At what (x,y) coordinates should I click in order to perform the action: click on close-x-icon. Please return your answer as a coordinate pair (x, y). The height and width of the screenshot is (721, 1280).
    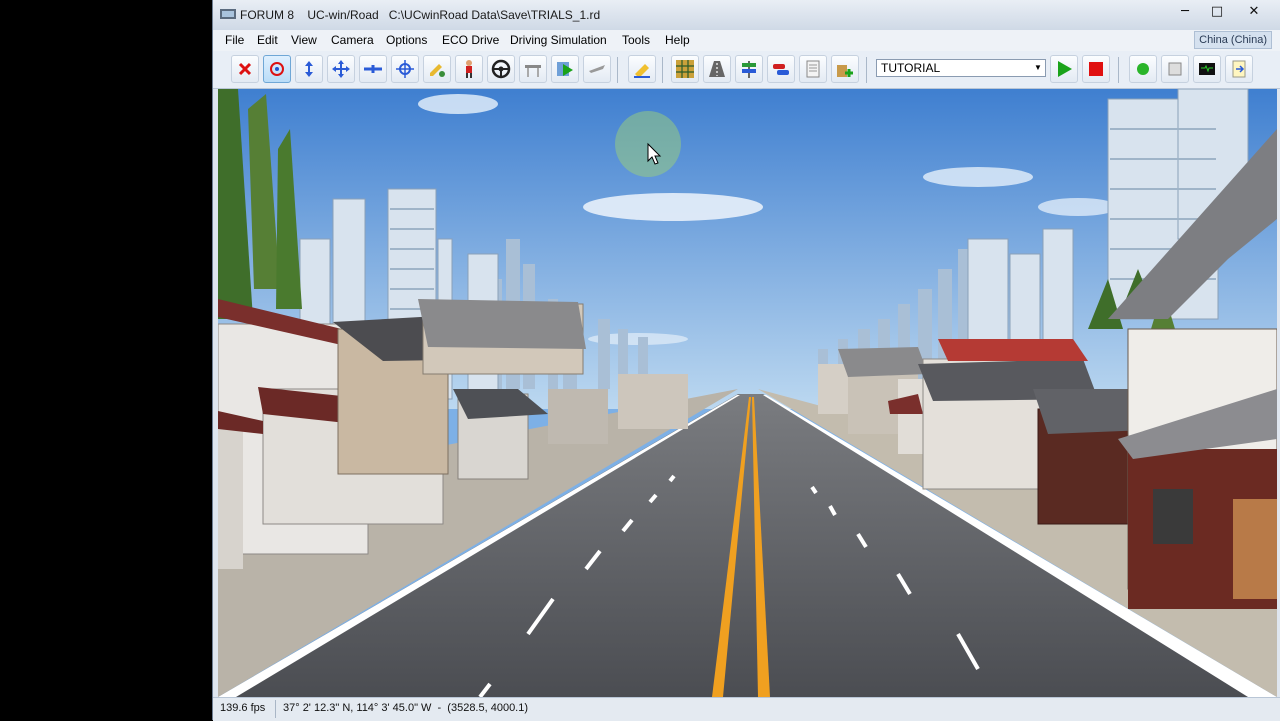
    Looking at the image, I should click on (245, 69).